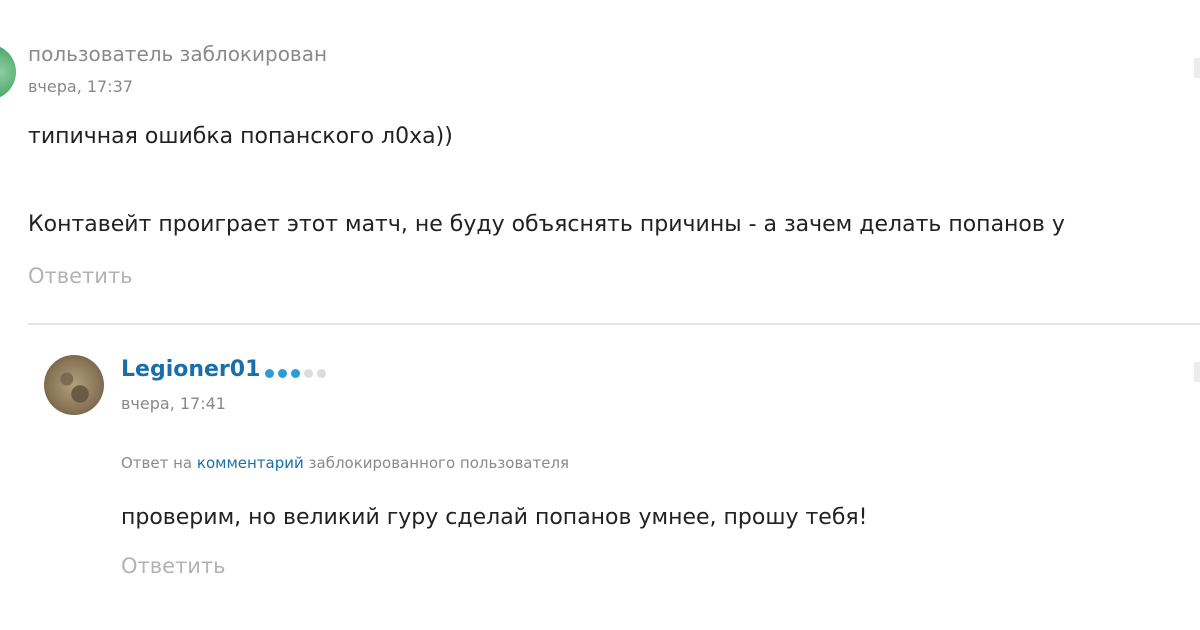  What do you see at coordinates (173, 403) in the screenshot?
I see `comment-timestamp: вчера, 17:41` at bounding box center [173, 403].